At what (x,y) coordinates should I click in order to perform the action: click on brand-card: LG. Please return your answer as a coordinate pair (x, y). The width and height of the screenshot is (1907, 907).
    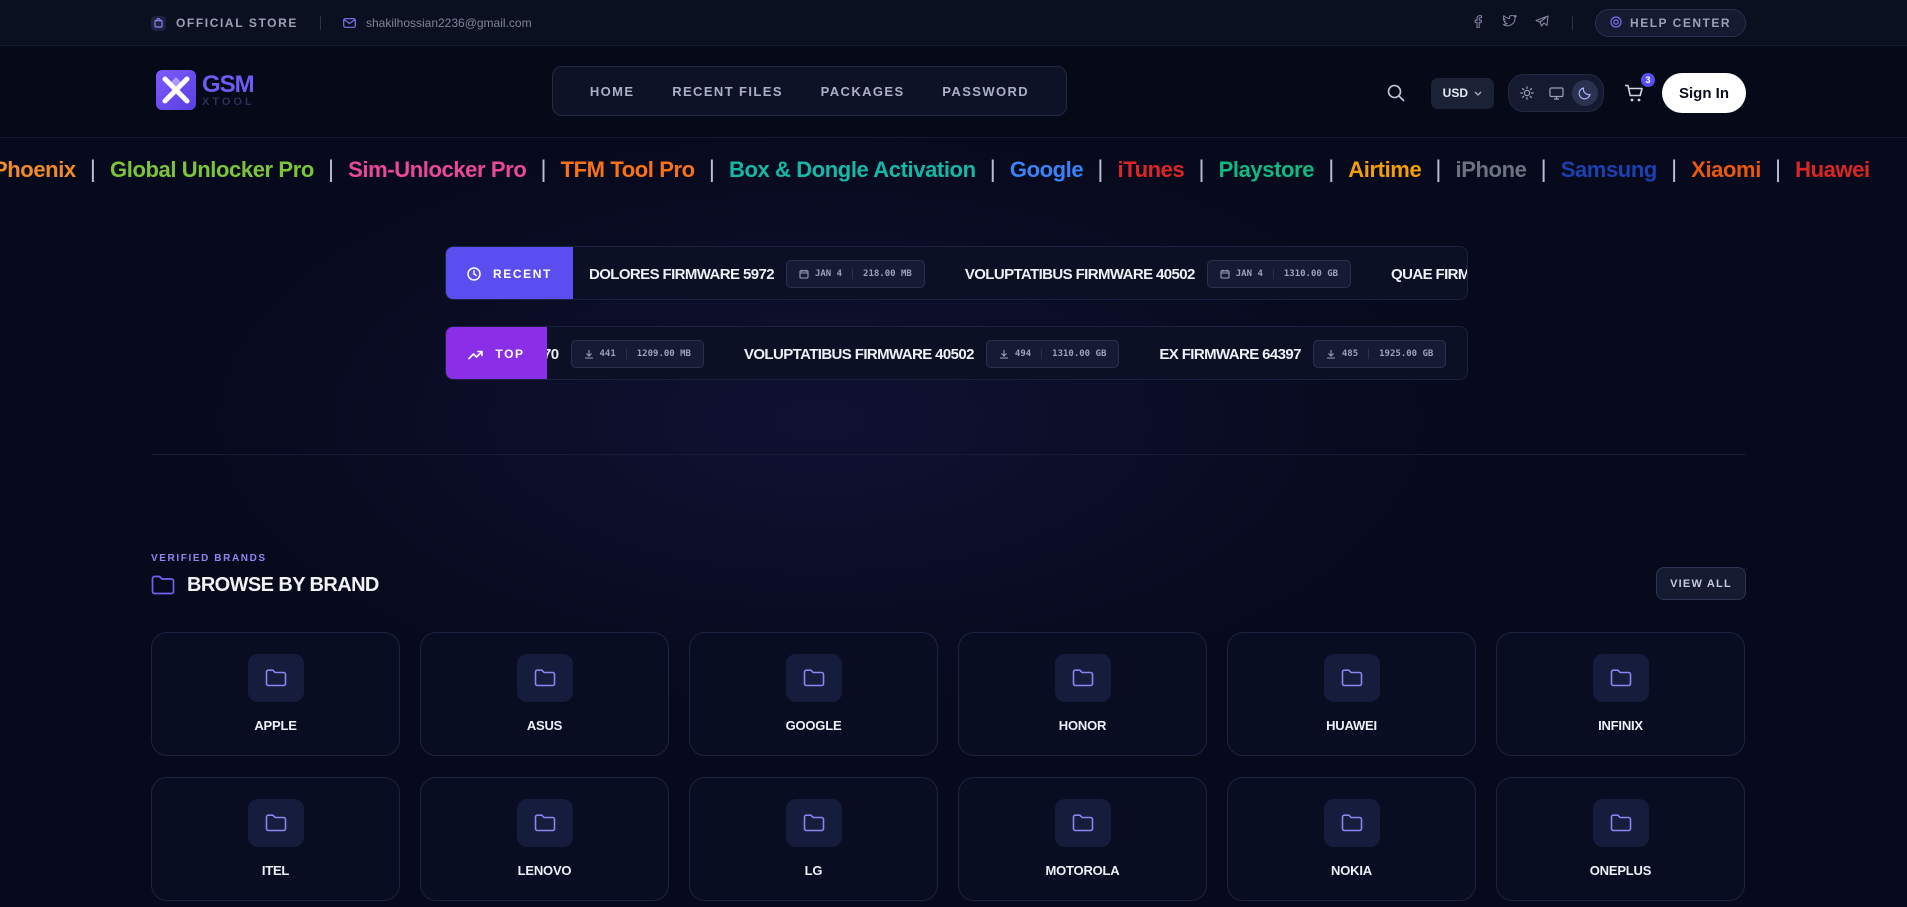
    Looking at the image, I should click on (813, 839).